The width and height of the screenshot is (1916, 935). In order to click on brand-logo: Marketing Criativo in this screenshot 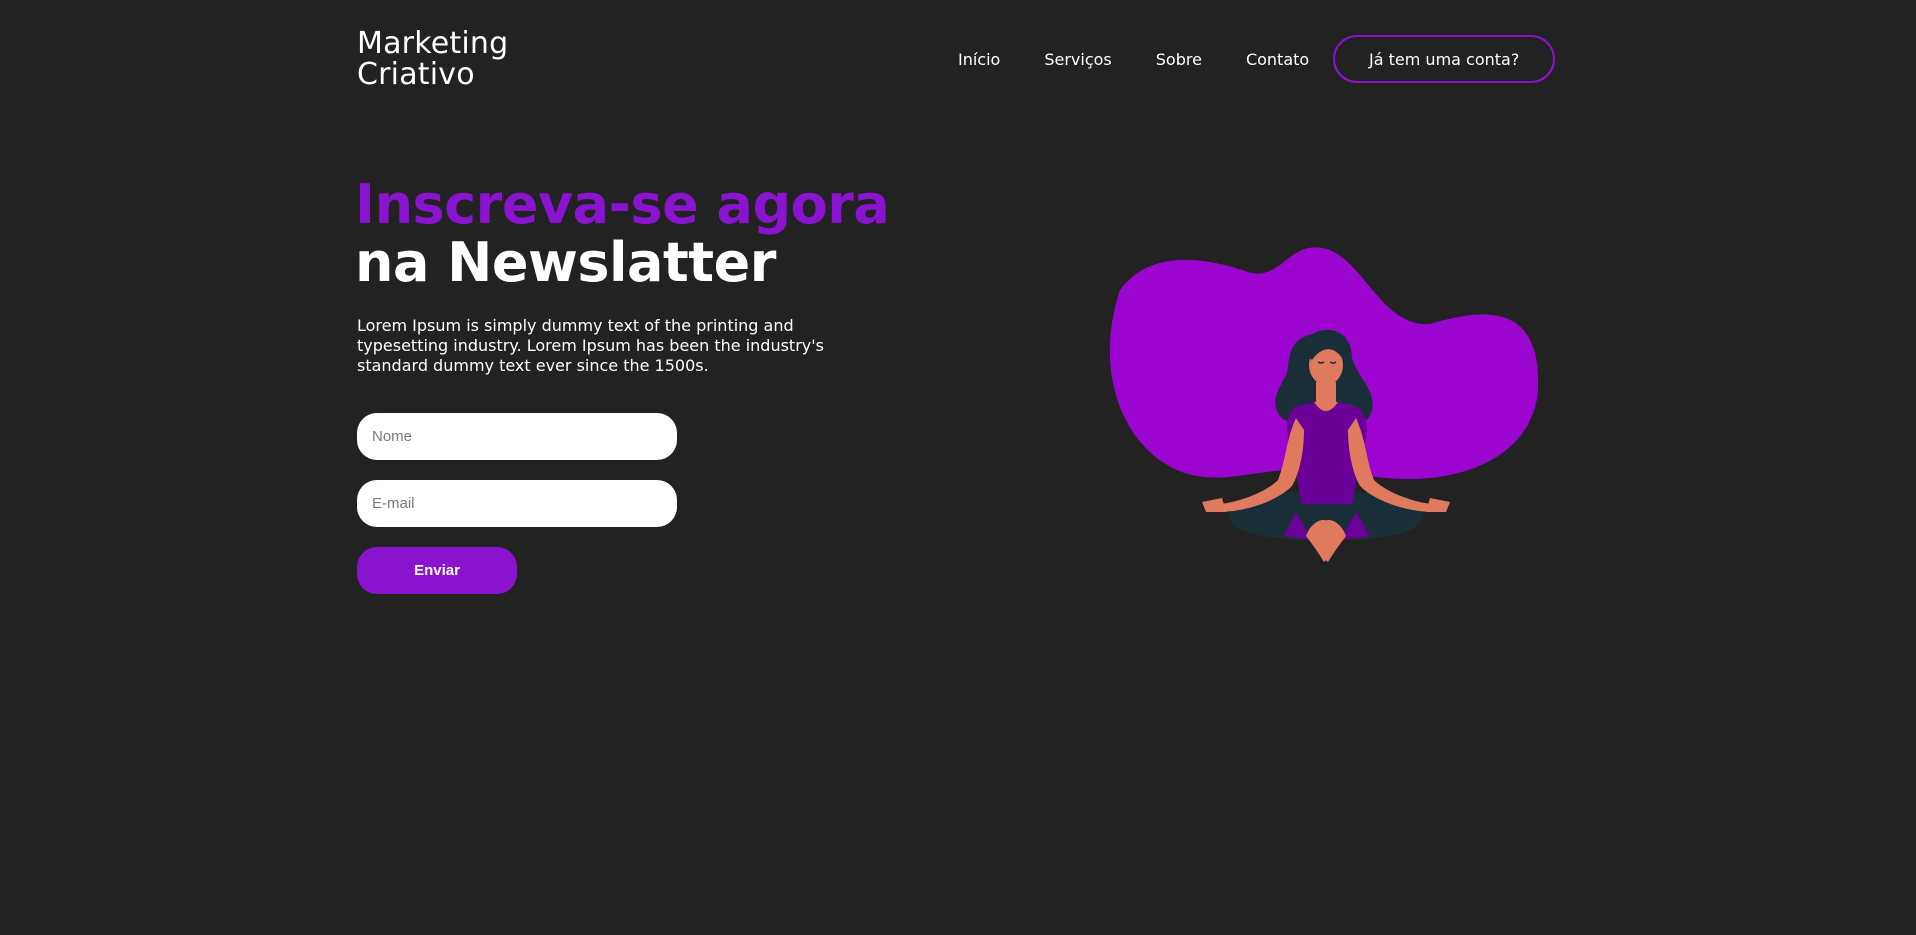, I will do `click(432, 59)`.